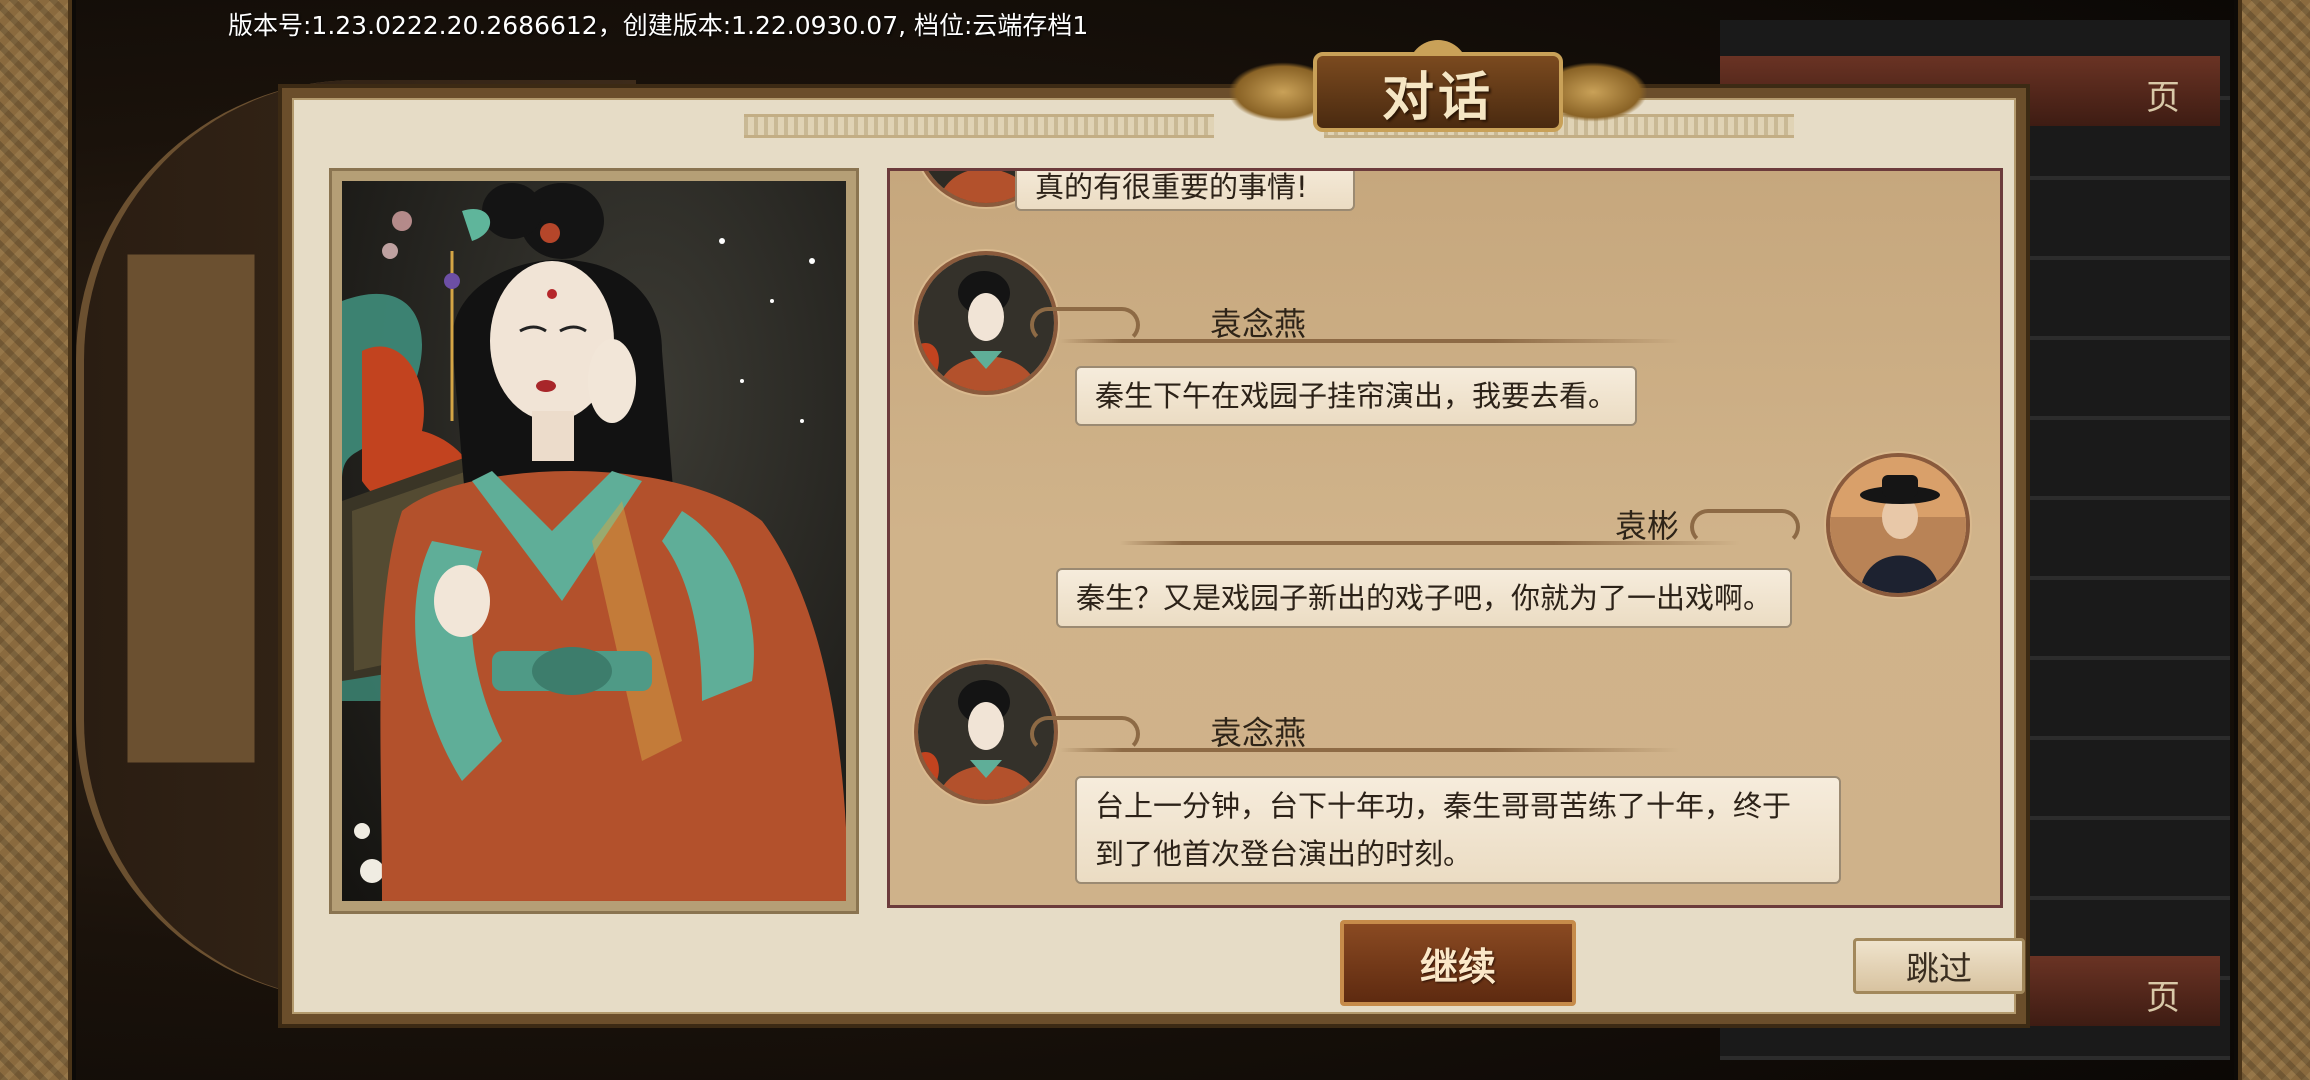 This screenshot has height=1080, width=2310. I want to click on meander-ornament-left, so click(979, 126).